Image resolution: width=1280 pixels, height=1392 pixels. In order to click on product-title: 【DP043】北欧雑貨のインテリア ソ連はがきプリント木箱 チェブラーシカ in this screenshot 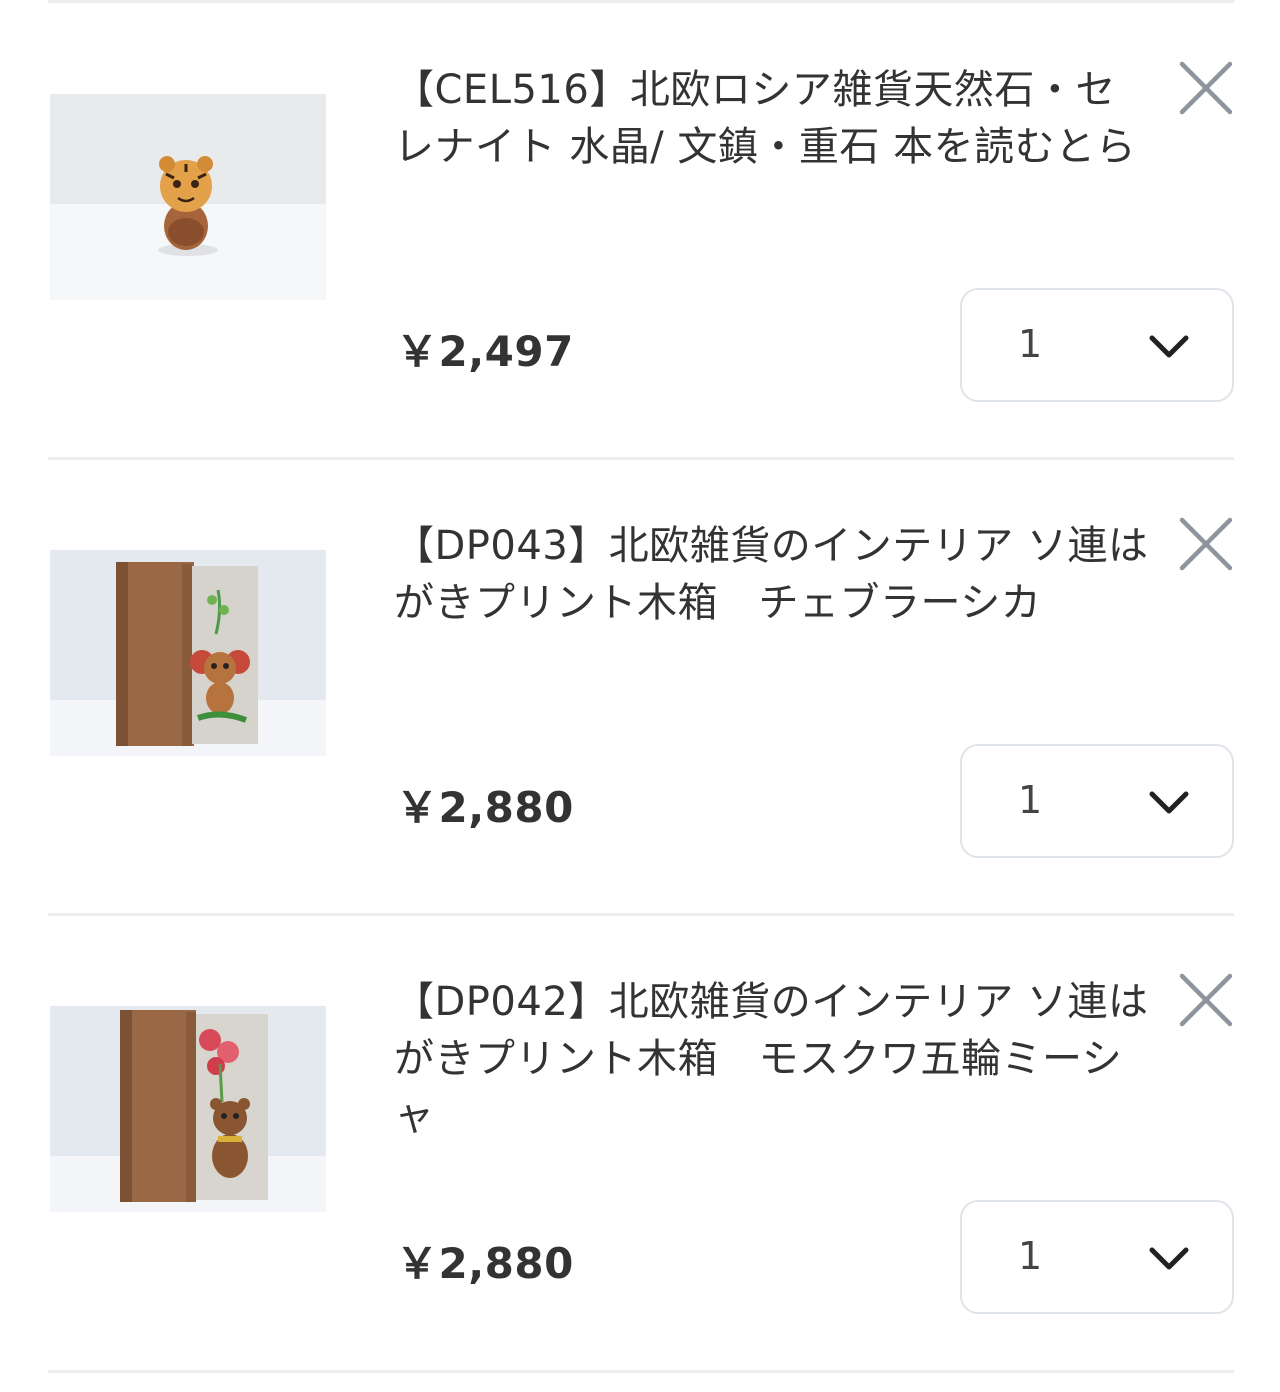, I will do `click(774, 575)`.